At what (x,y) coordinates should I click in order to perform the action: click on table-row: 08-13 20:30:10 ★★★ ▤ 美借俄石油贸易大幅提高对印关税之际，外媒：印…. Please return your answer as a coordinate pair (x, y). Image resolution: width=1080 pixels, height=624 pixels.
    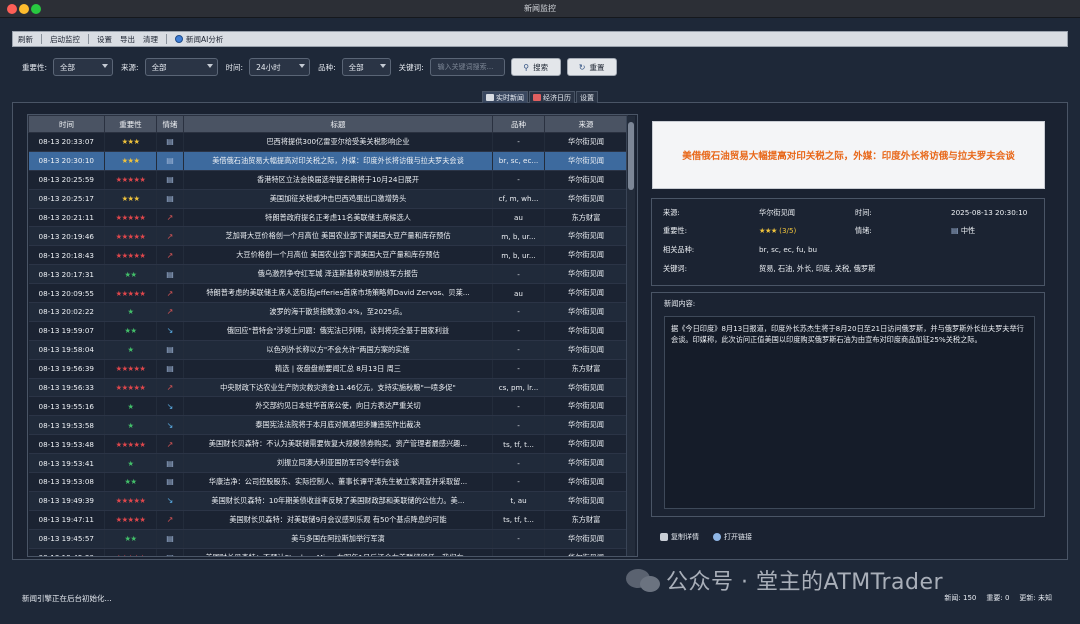
    Looking at the image, I should click on (328, 161).